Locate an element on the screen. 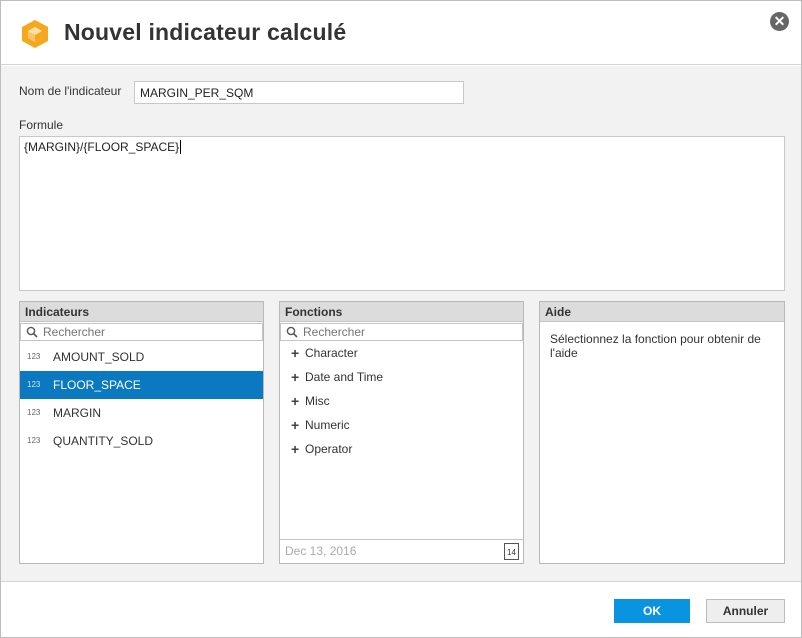  calendar-icon: 14 is located at coordinates (511, 551).